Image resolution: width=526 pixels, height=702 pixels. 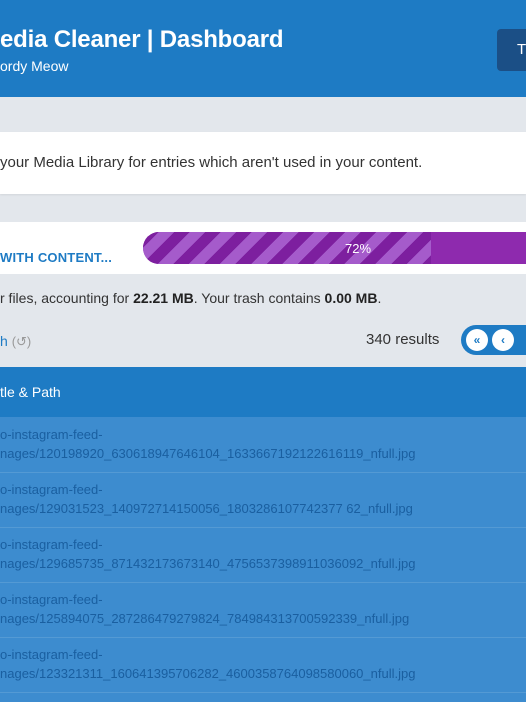 I want to click on trash-count: (↺), so click(x=21, y=341).